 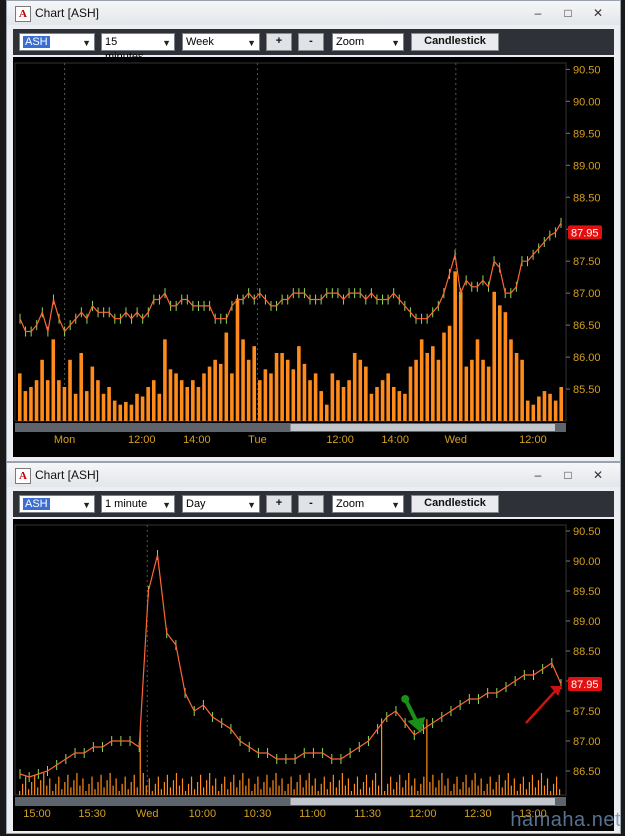 I want to click on y-tick-label: 90.00, so click(x=587, y=102).